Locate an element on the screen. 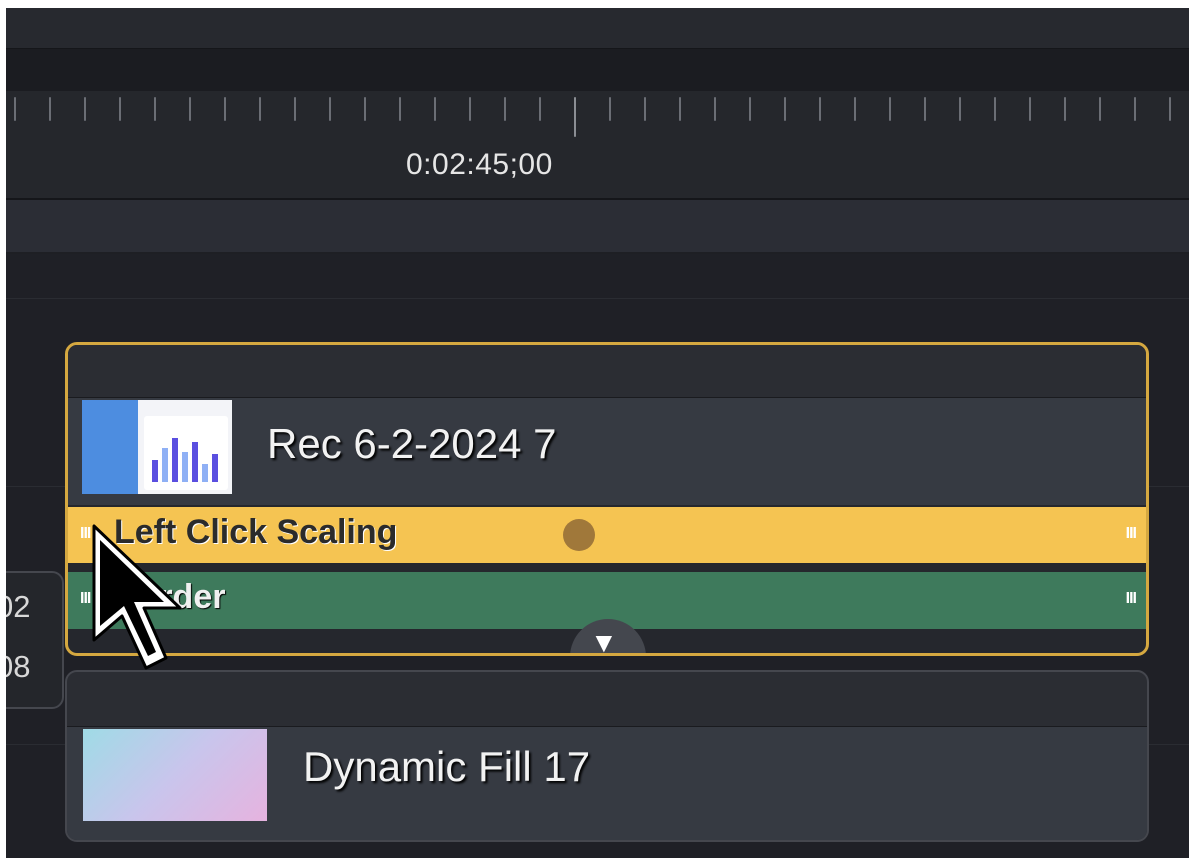  thumbnail-chart-panel is located at coordinates (186, 453).